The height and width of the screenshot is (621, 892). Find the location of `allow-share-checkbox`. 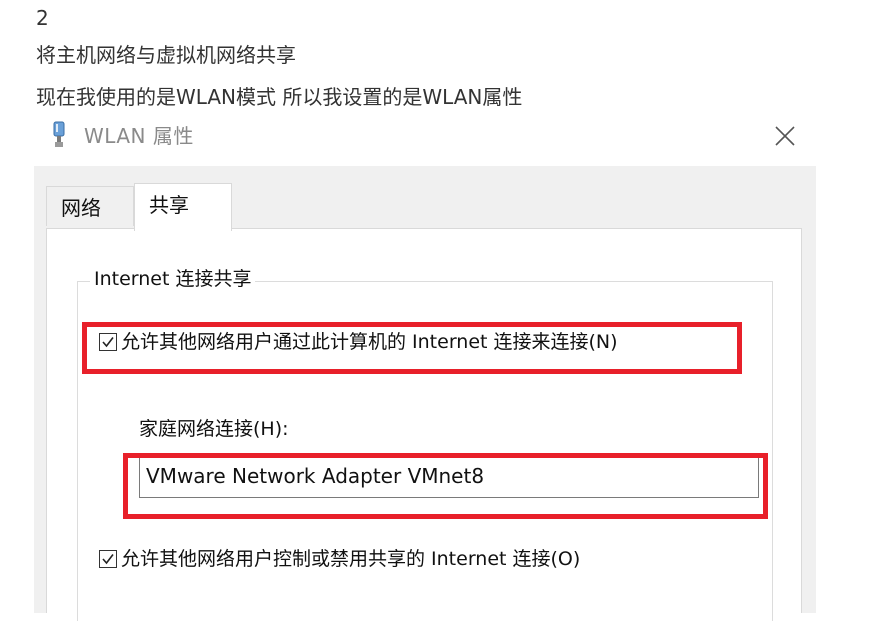

allow-share-checkbox is located at coordinates (108, 342).